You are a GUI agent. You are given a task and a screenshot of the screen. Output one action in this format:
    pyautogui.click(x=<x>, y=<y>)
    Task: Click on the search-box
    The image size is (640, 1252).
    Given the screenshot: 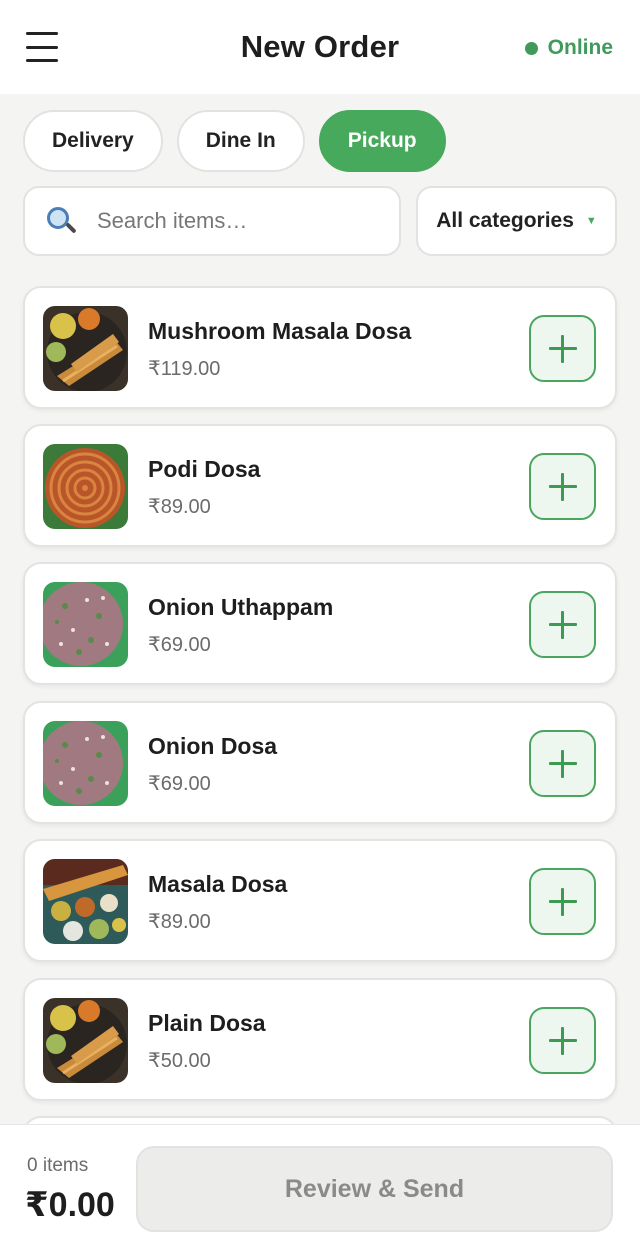 What is the action you would take?
    pyautogui.click(x=212, y=221)
    